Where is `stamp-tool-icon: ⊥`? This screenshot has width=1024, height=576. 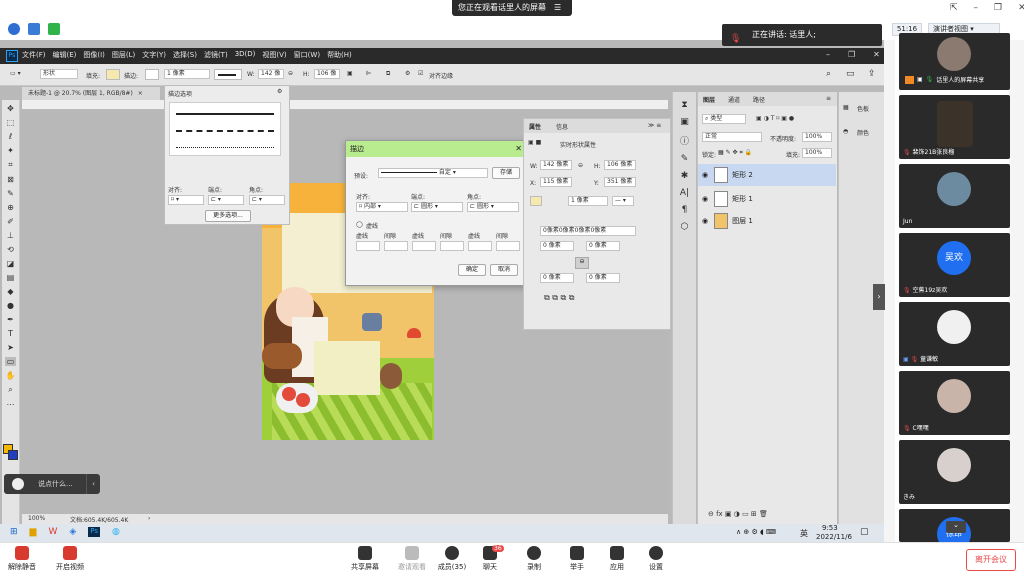
stamp-tool-icon: ⊥ is located at coordinates (10, 235).